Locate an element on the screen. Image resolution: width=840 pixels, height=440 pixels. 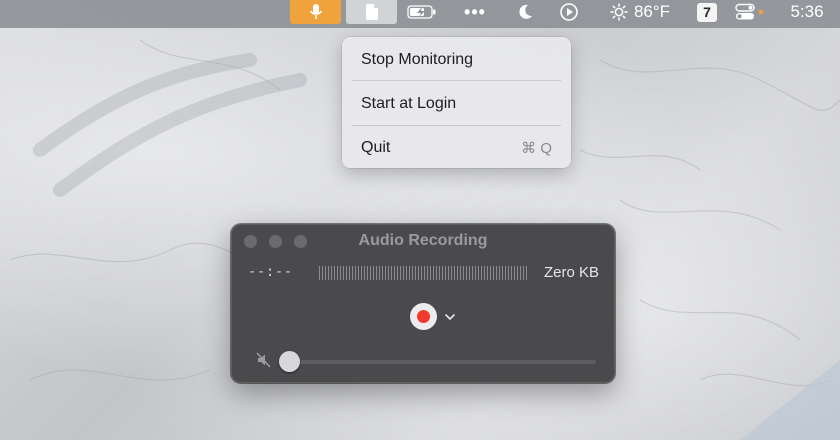
calendar-day-badge: 7 is located at coordinates (707, 12).